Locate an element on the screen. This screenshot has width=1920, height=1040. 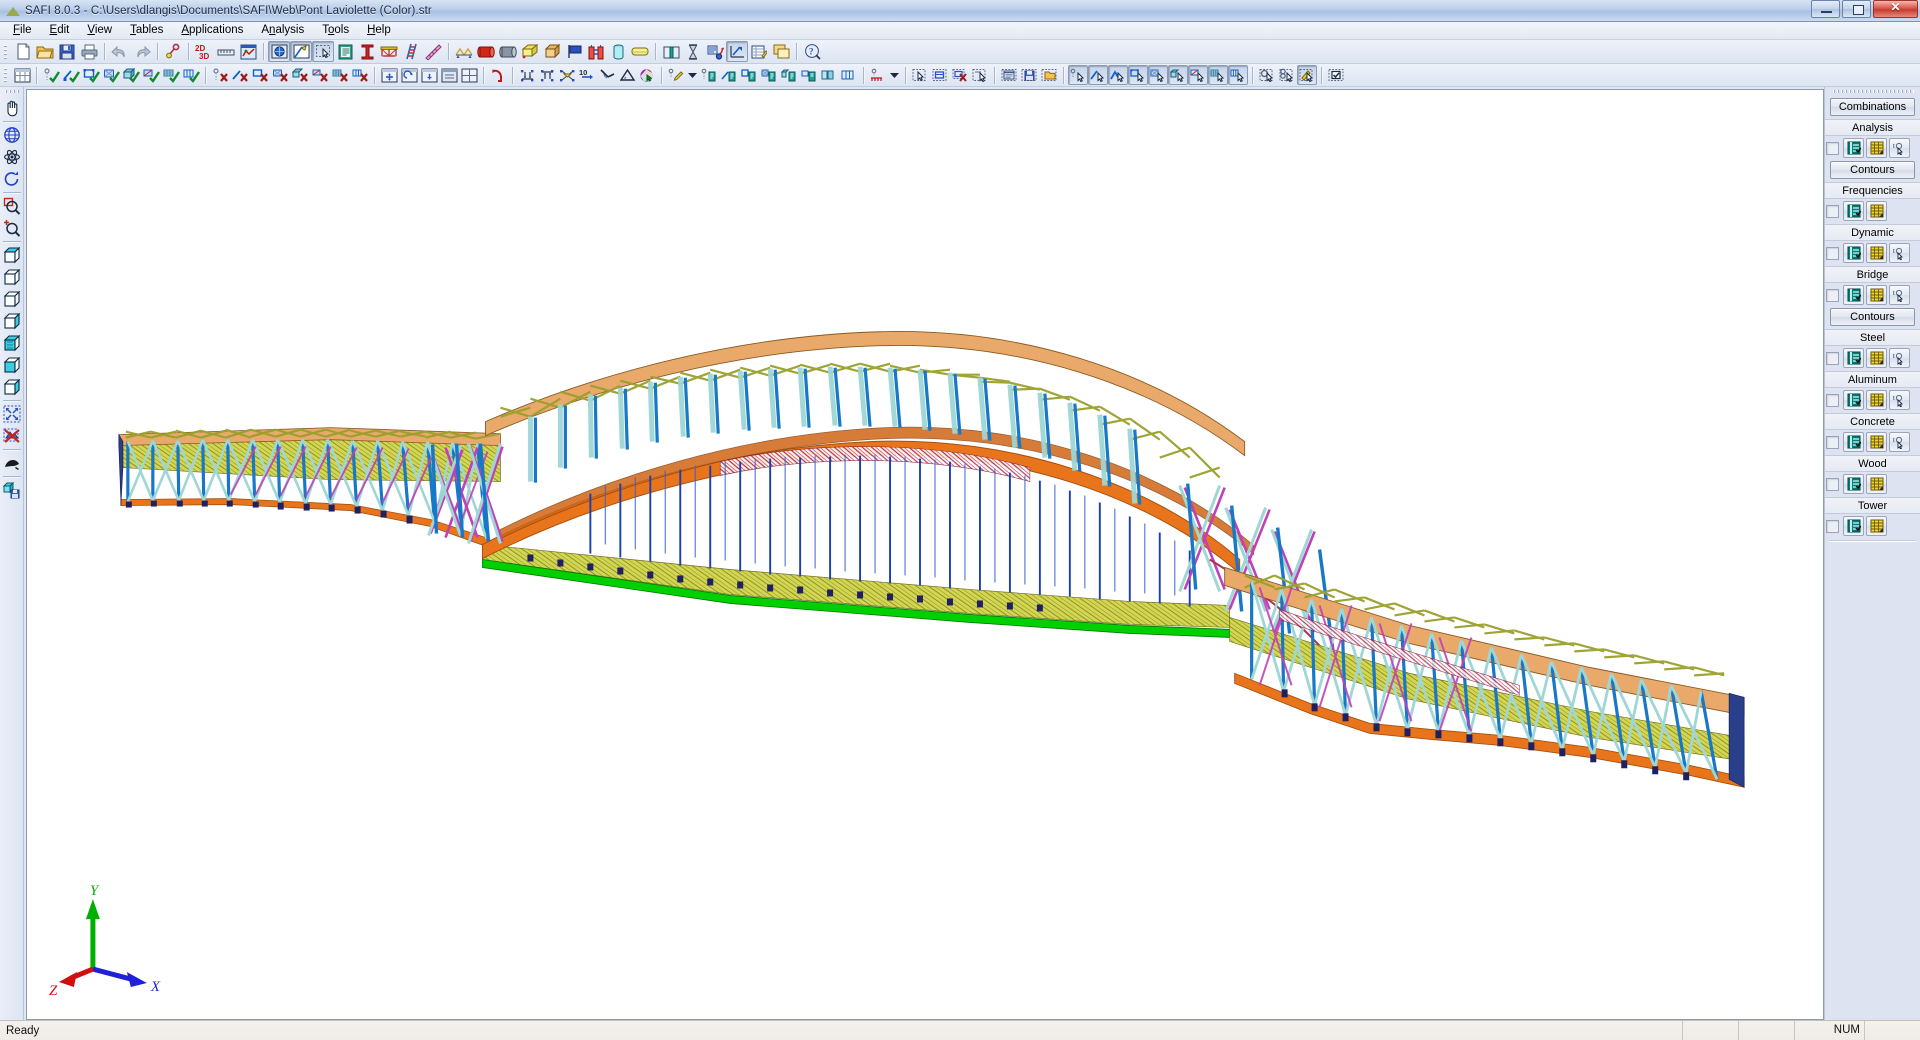
bridge-deck-icon is located at coordinates (389, 51).